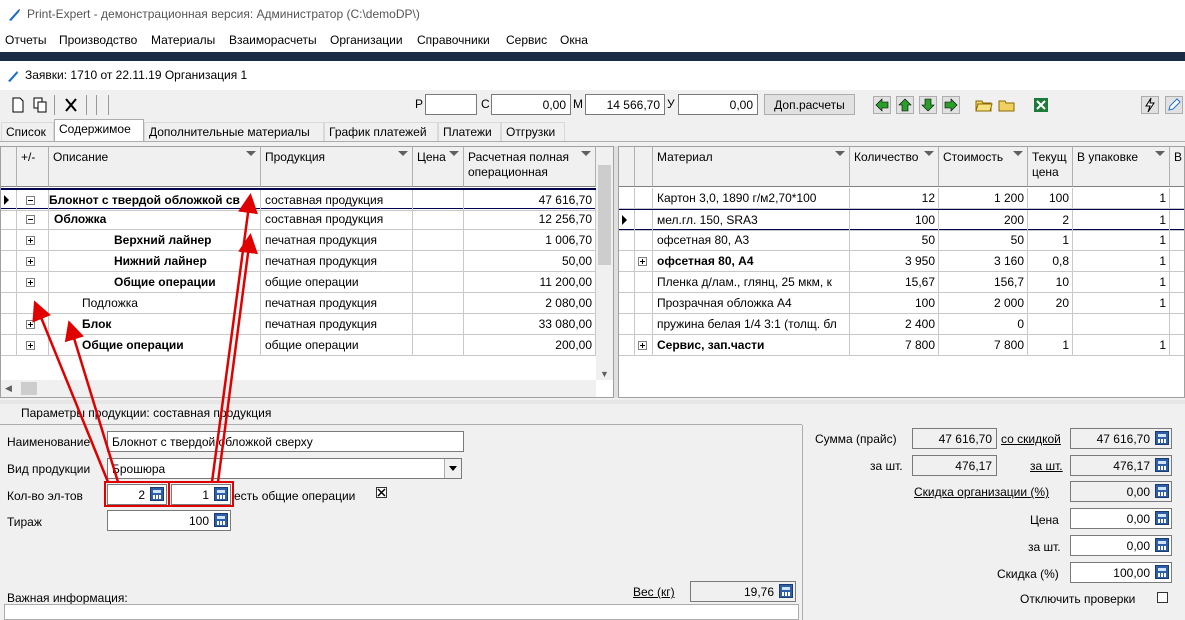 This screenshot has width=1185, height=620. I want to click on m-field: 14 566,70, so click(625, 104).